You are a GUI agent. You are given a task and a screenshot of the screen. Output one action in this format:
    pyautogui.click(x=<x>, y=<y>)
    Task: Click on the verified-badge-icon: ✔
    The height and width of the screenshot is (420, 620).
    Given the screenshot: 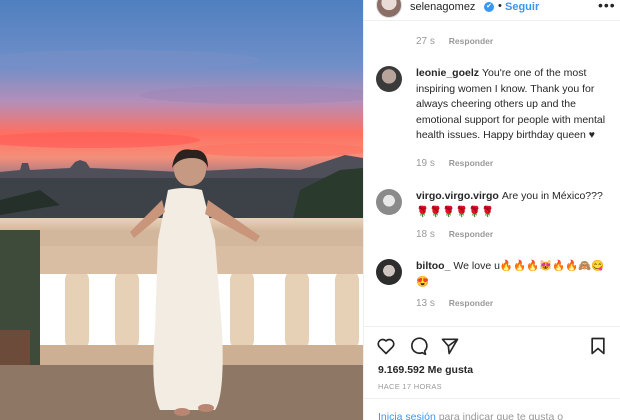 What is the action you would take?
    pyautogui.click(x=489, y=7)
    